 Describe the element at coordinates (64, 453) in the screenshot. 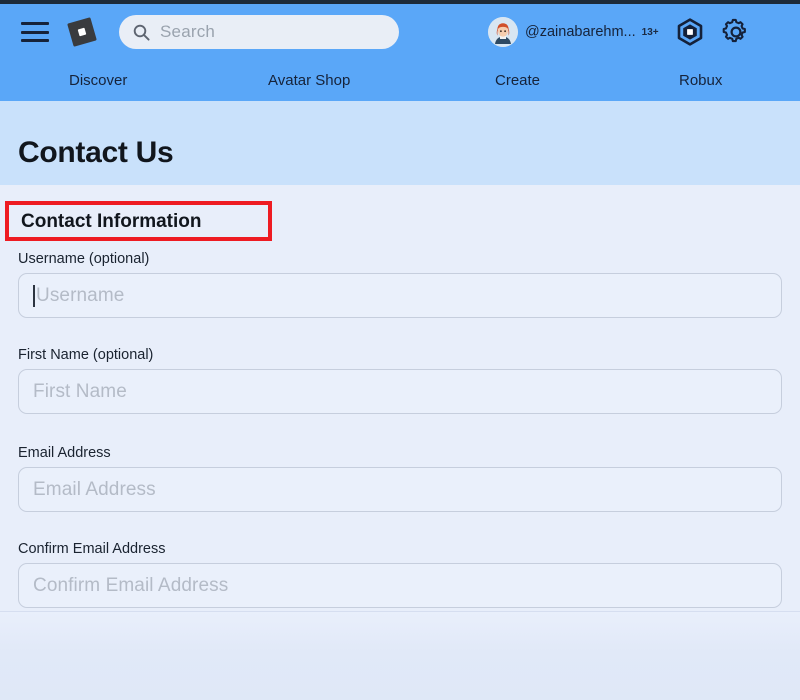

I see `field-label-email-address: Email Address` at that location.